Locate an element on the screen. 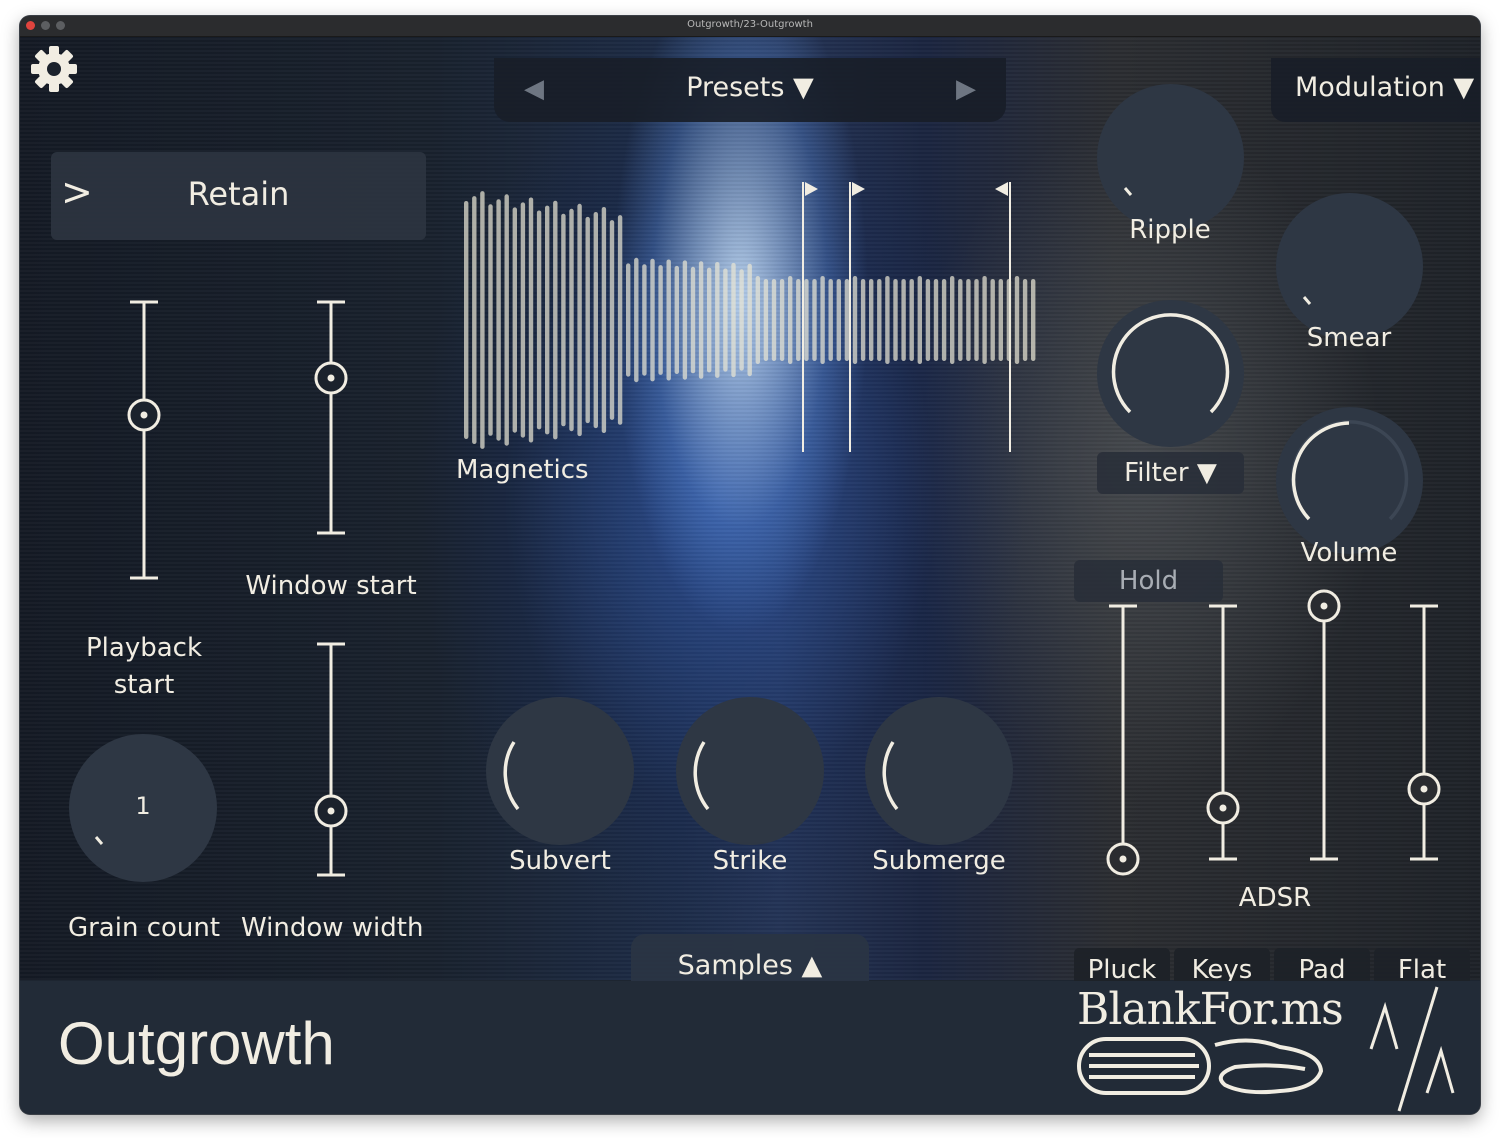 The height and width of the screenshot is (1138, 1500). adsr-decay-slider is located at coordinates (1223, 732).